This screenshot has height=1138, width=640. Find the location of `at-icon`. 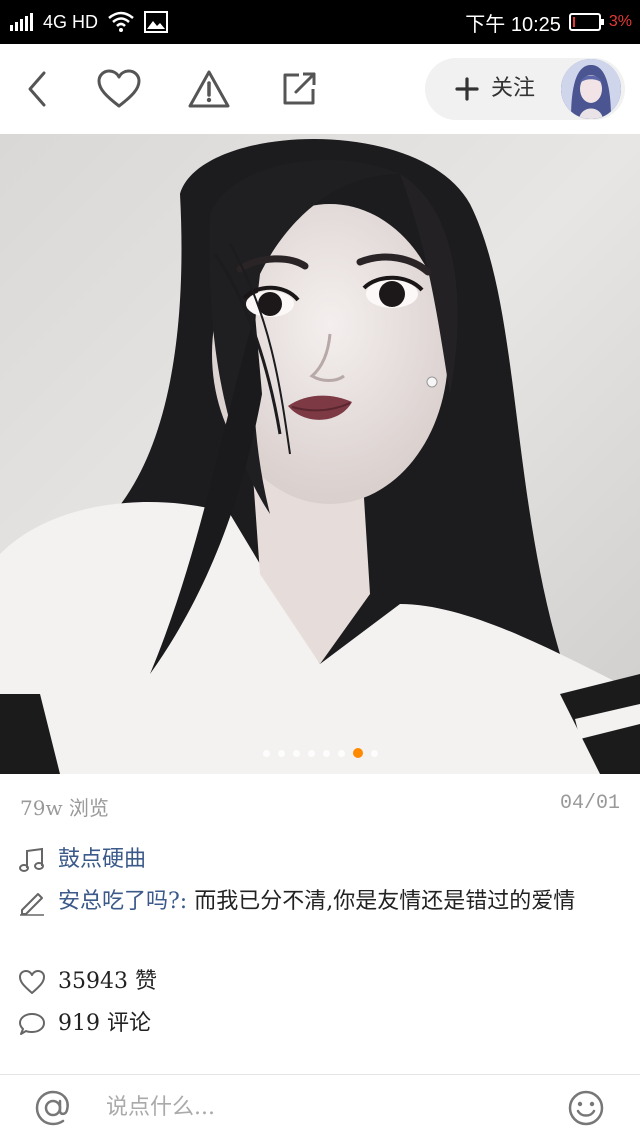

at-icon is located at coordinates (53, 1108).